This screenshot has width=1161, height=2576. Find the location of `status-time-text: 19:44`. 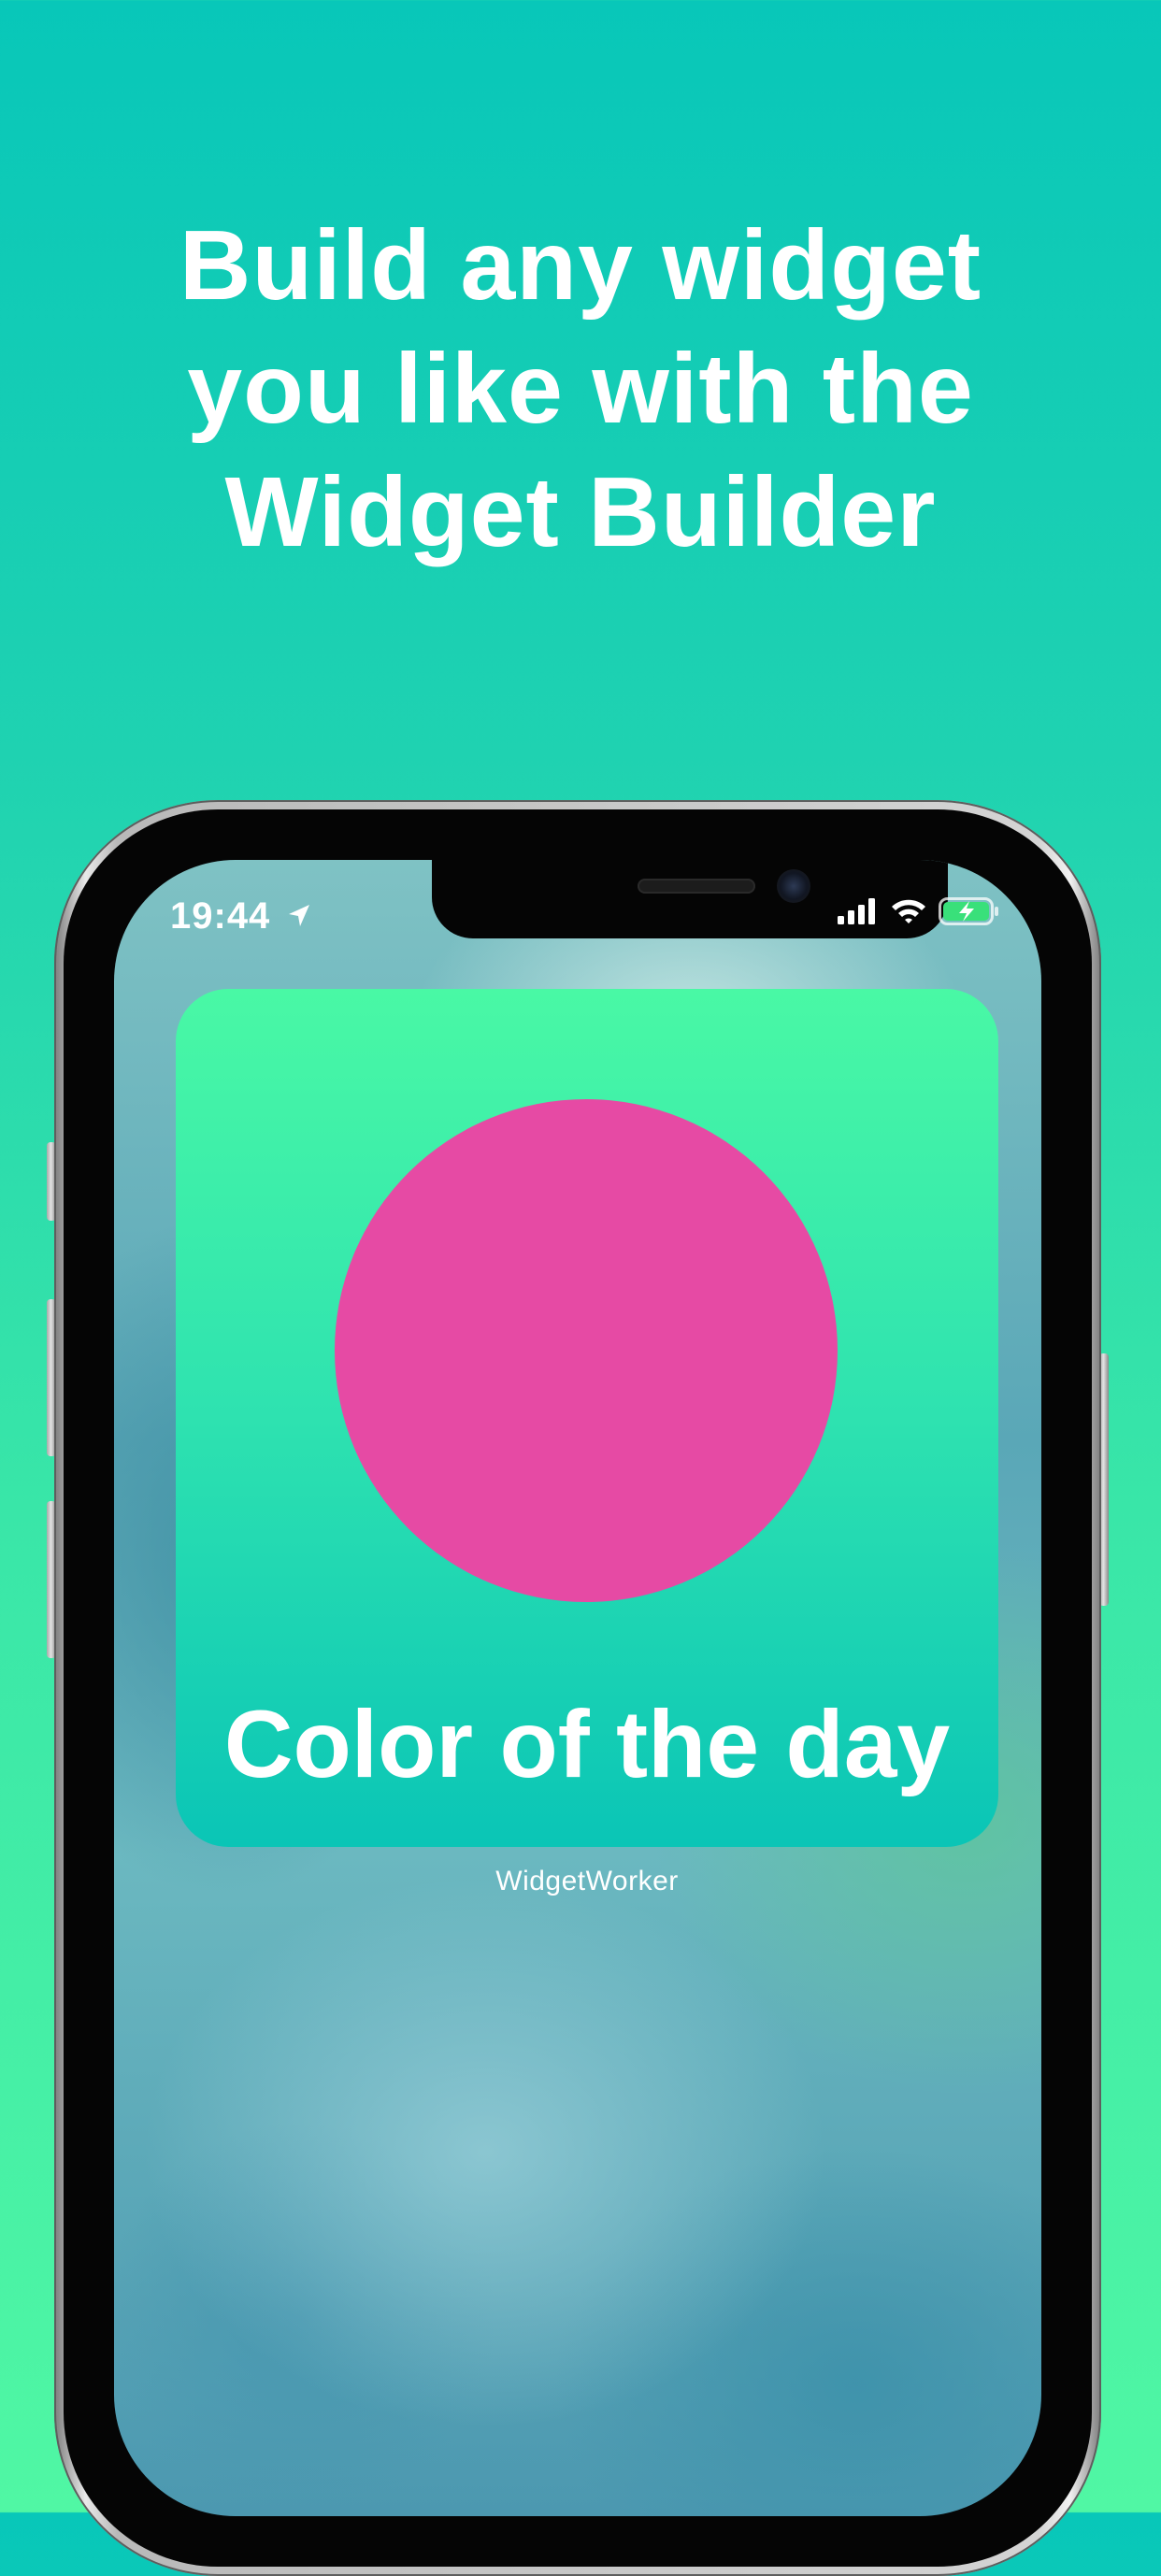

status-time-text: 19:44 is located at coordinates (220, 916).